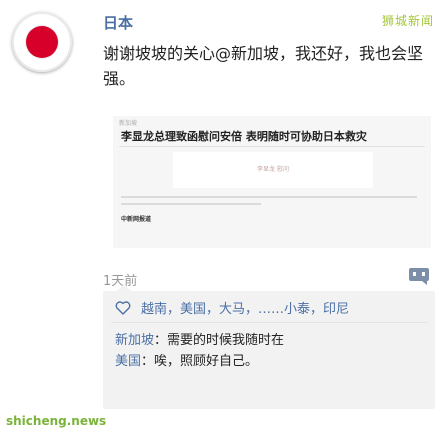 This screenshot has height=434, width=444. I want to click on comment-user: 美国, so click(128, 361).